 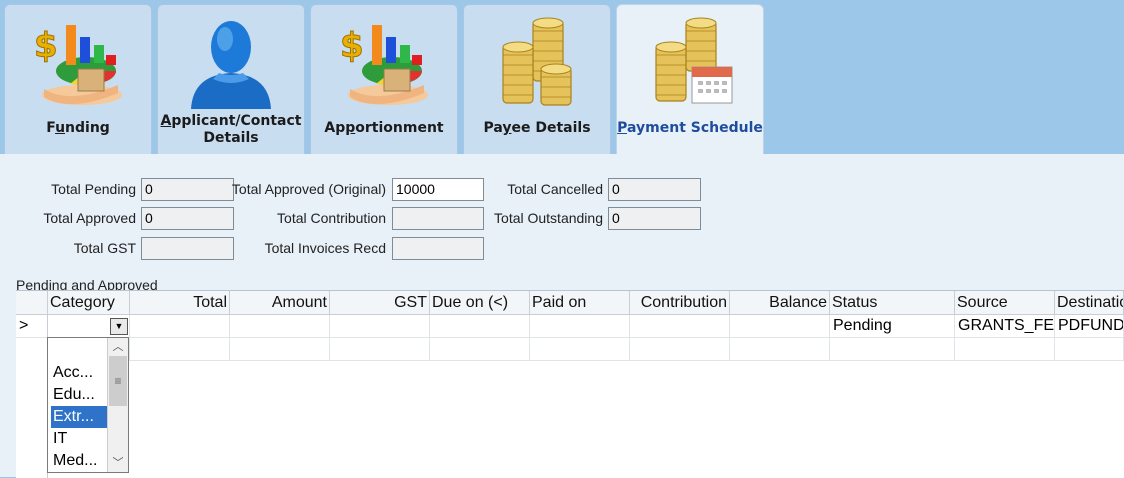 I want to click on tab-applicant-label: Applicant/Contact Details, so click(x=231, y=129).